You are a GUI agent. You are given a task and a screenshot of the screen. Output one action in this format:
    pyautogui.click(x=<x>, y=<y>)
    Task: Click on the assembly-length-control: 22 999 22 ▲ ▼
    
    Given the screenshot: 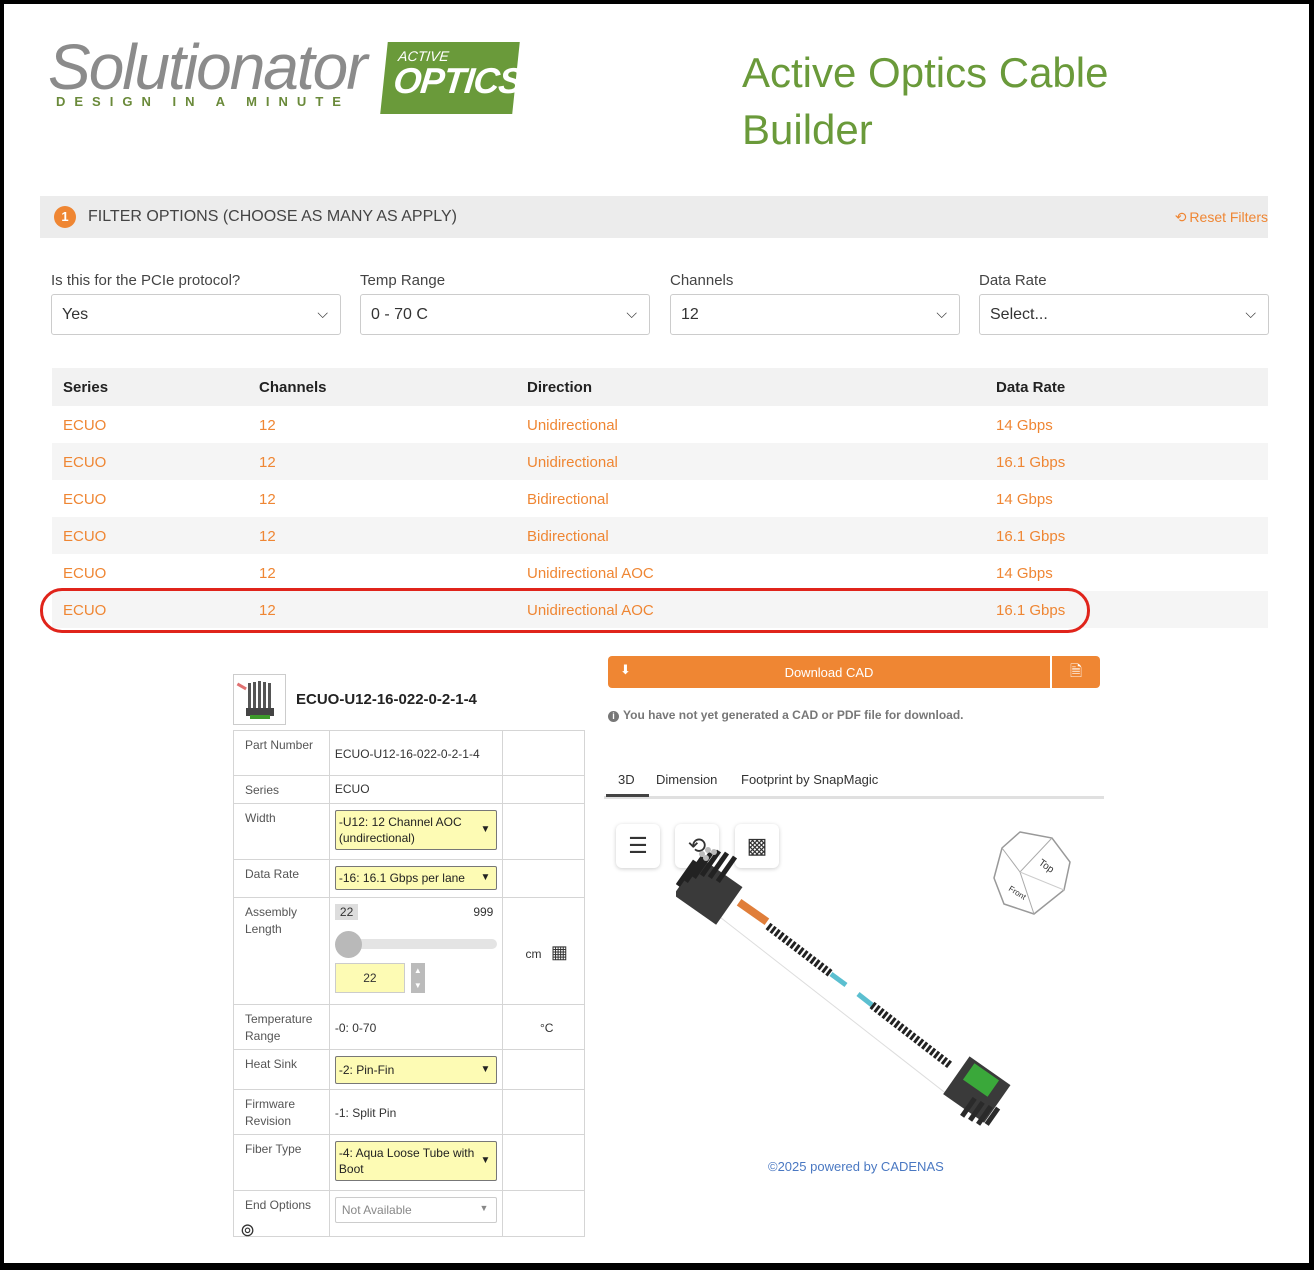 What is the action you would take?
    pyautogui.click(x=415, y=952)
    